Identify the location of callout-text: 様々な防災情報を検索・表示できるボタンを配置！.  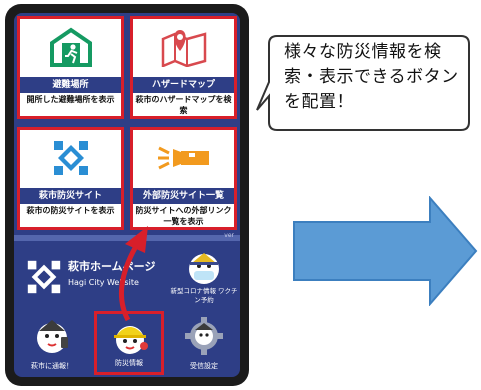
(371, 77).